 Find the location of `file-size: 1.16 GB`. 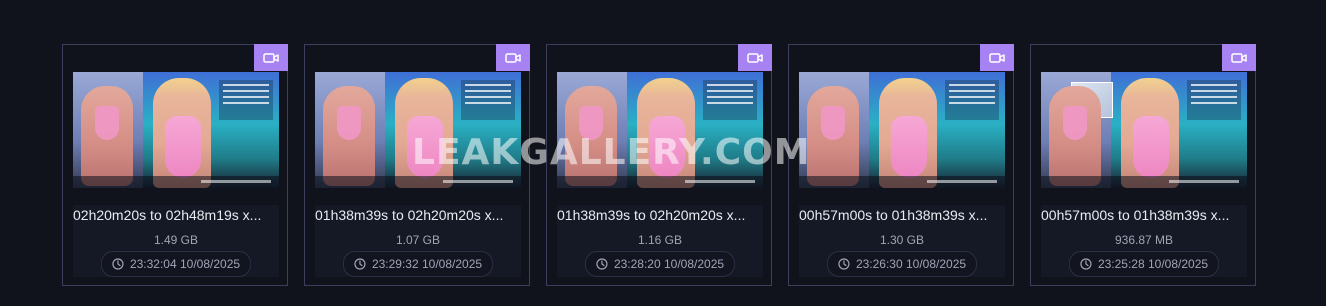

file-size: 1.16 GB is located at coordinates (660, 240).